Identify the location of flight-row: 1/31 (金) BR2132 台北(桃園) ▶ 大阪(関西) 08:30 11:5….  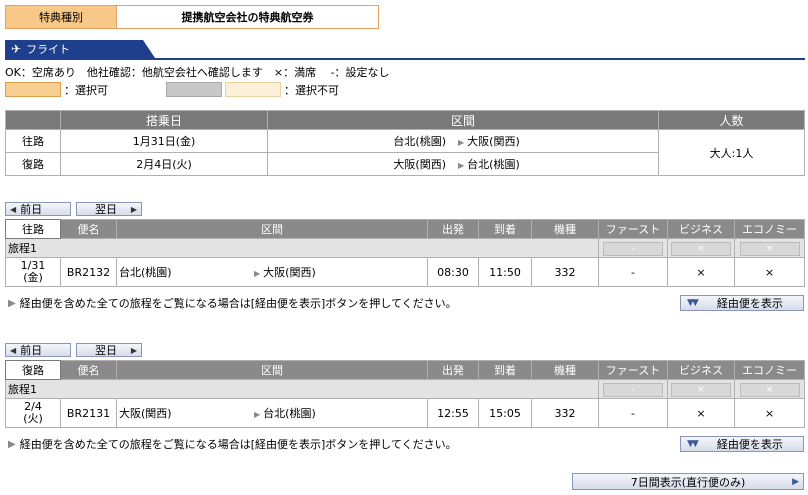
(405, 272).